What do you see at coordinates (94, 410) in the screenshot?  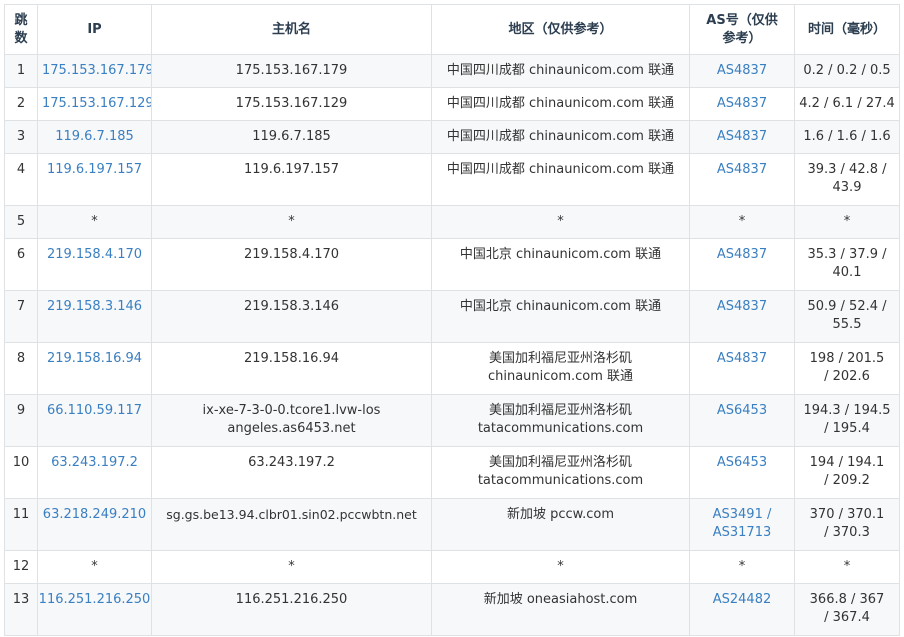 I see `ip-link: 66.110.59.117` at bounding box center [94, 410].